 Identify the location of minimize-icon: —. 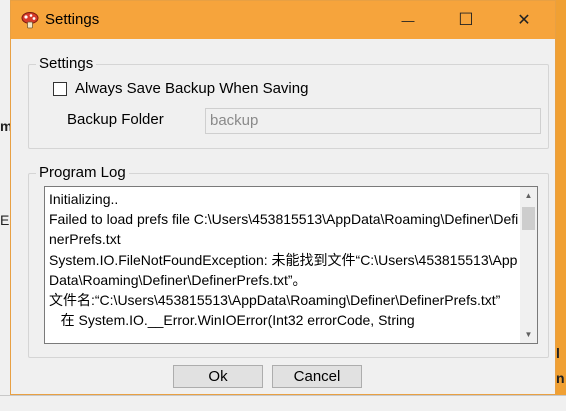
(408, 20).